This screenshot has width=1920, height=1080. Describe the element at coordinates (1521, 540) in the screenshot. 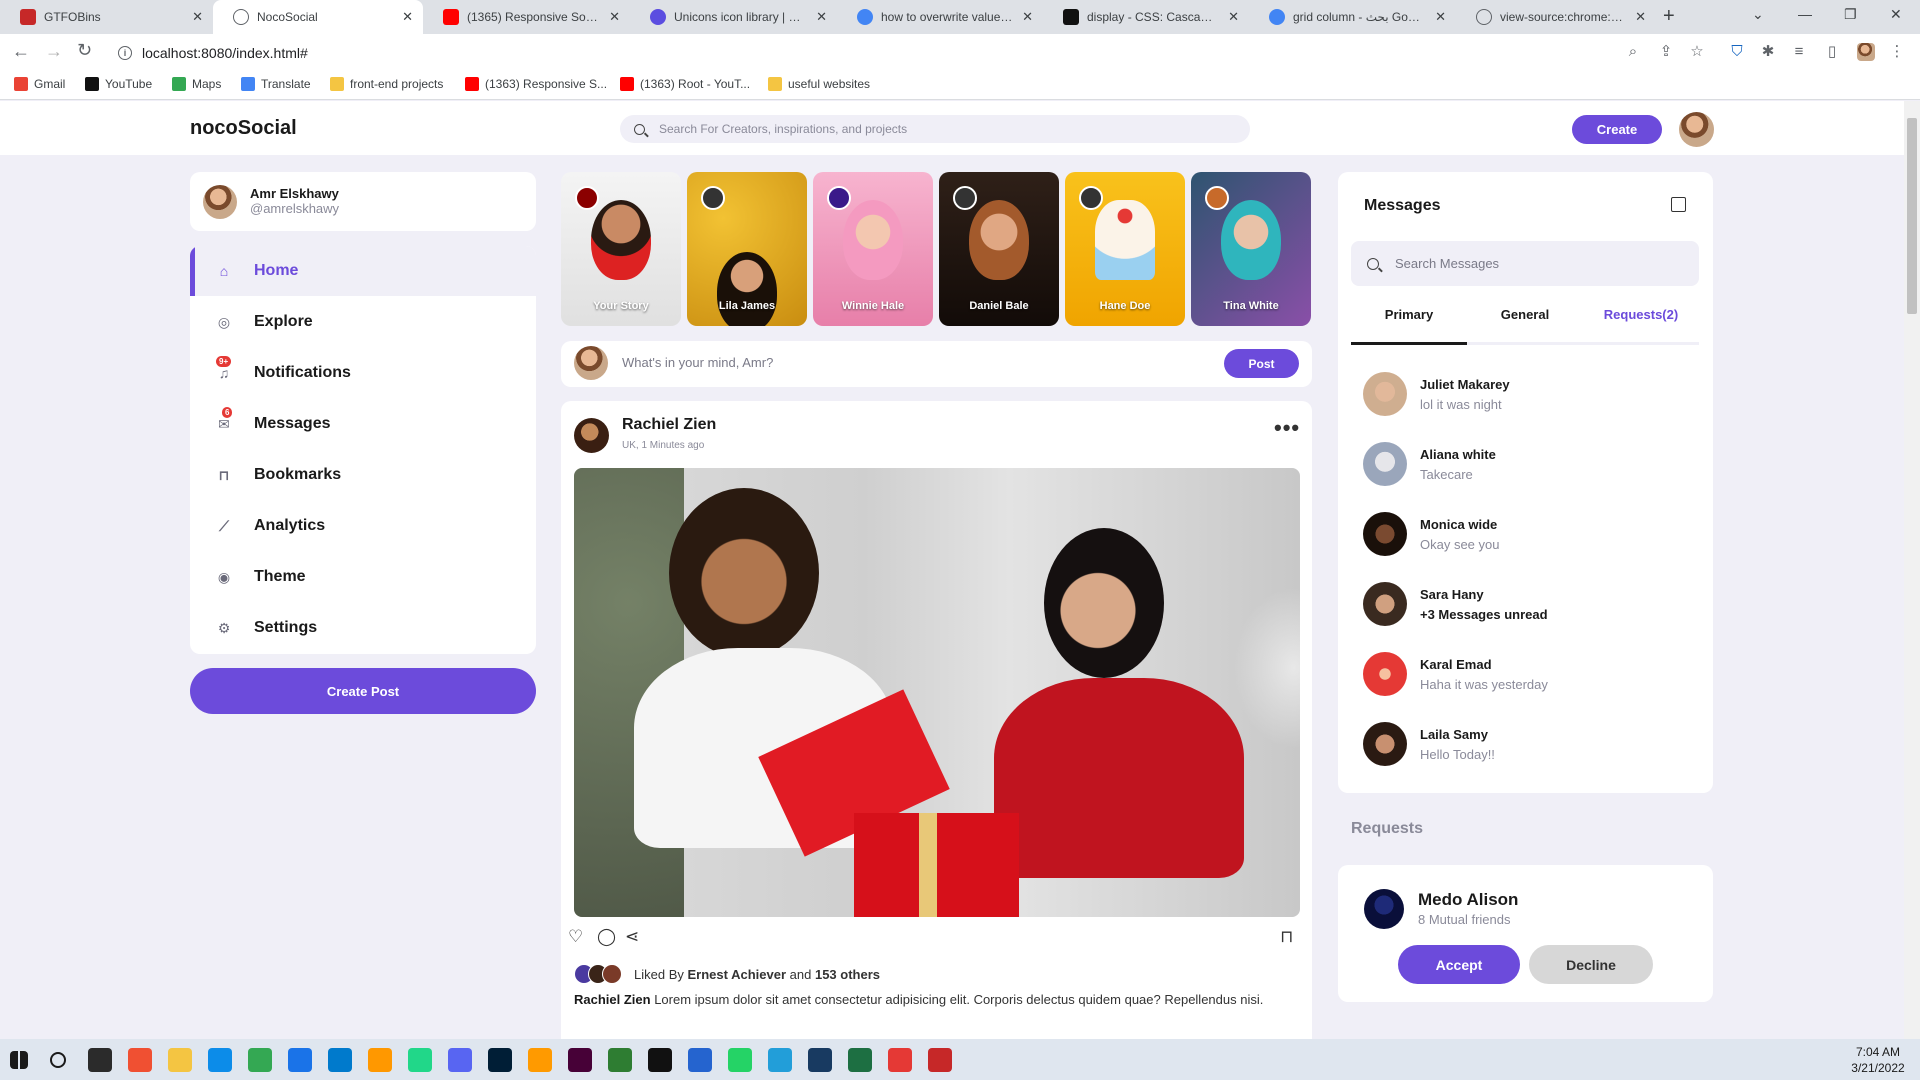

I see `message-item: Monica wide Okay see you` at that location.